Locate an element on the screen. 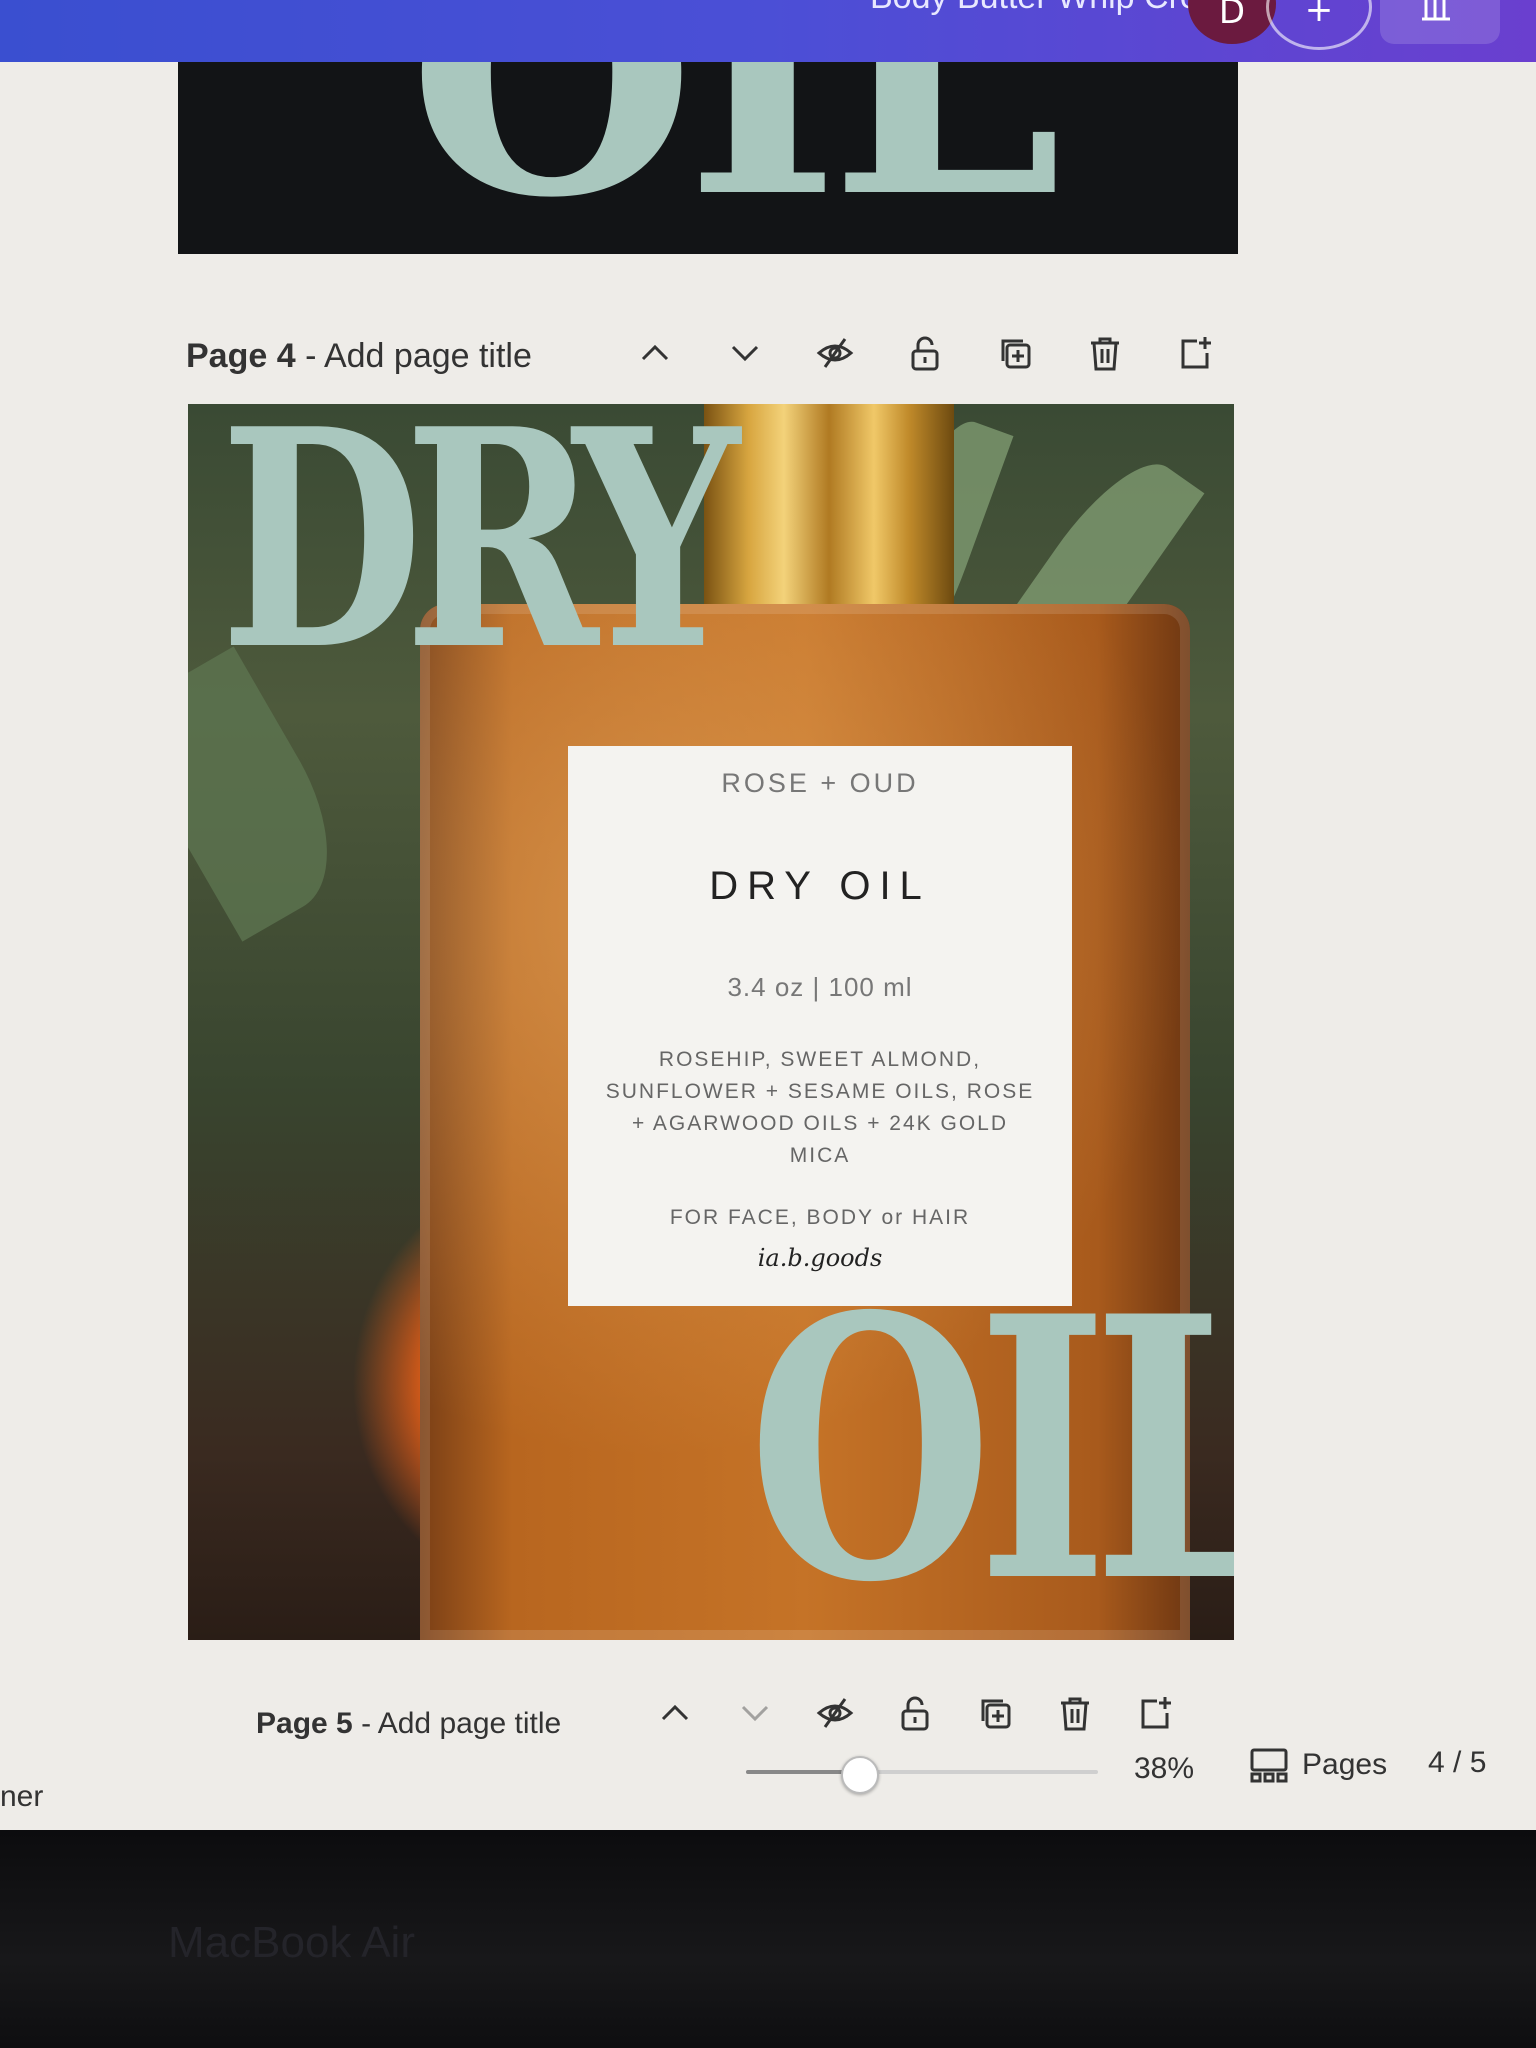  zoom-slider-thumb is located at coordinates (859, 1775).